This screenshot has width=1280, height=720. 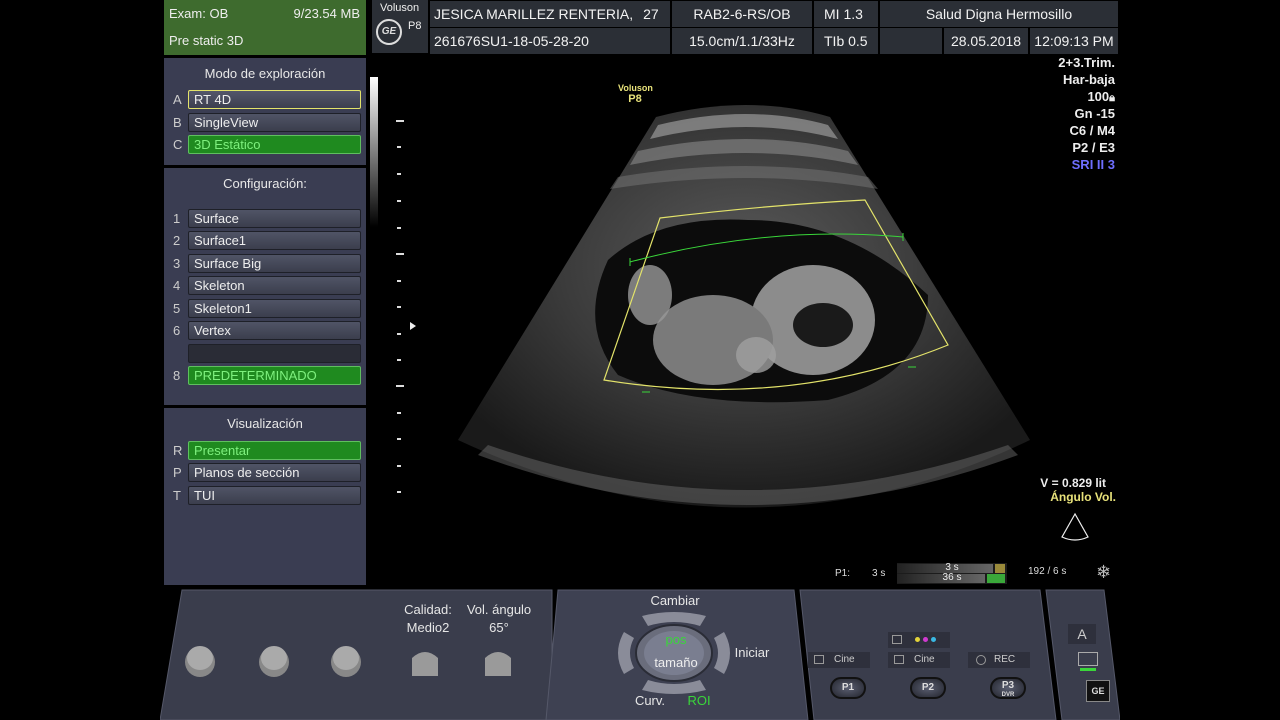 I want to click on key-label: T, so click(x=177, y=495).